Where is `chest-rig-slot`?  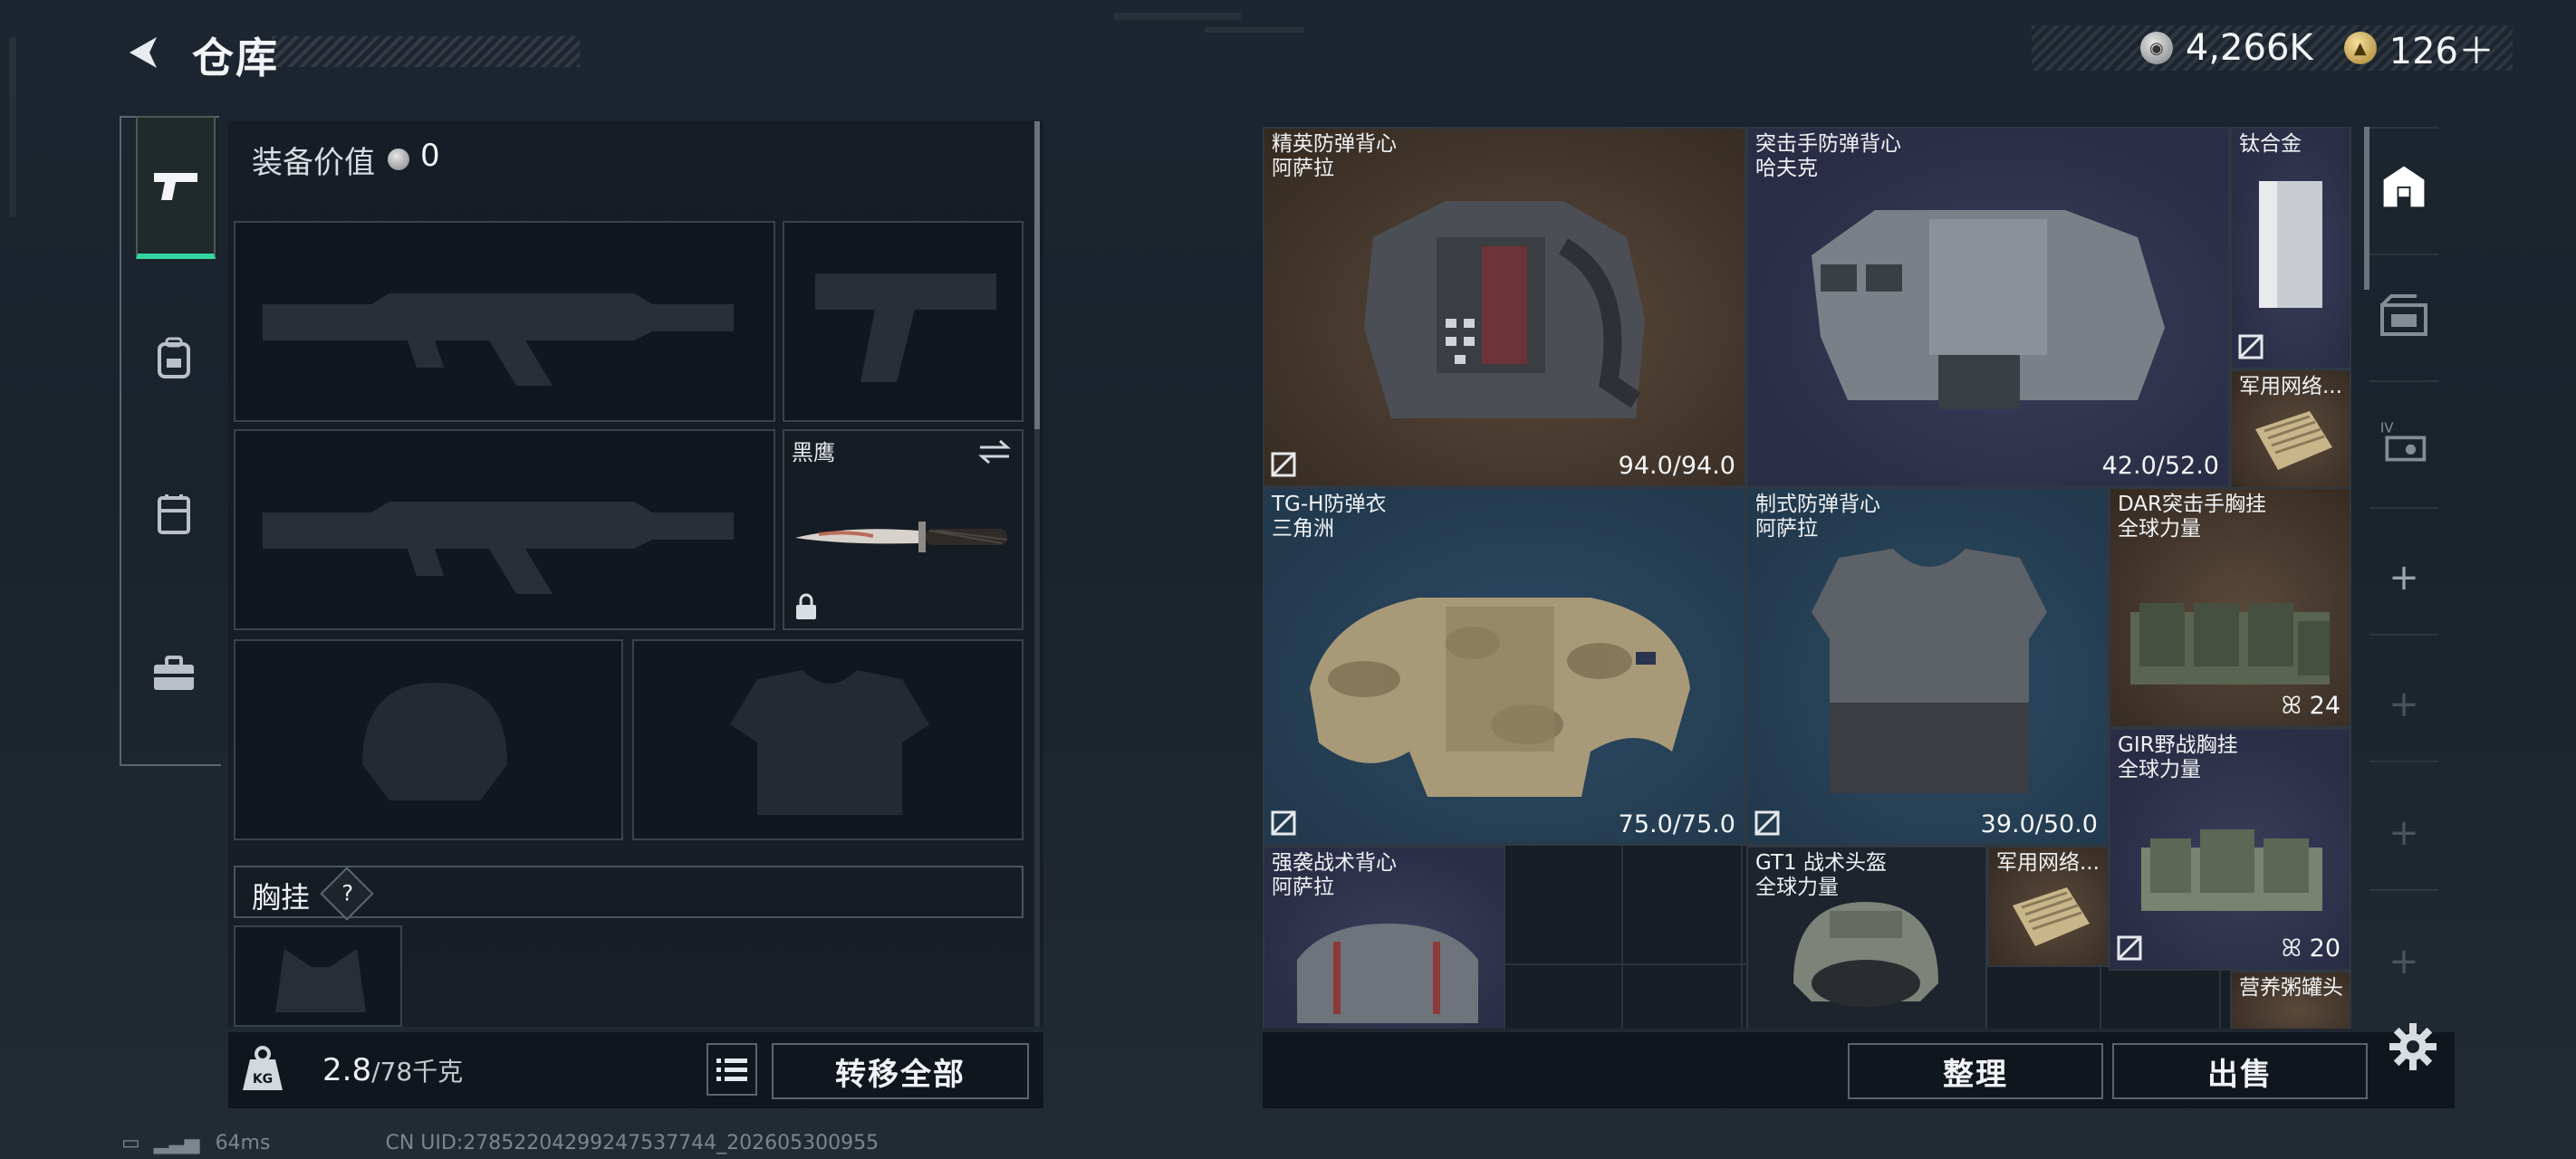 chest-rig-slot is located at coordinates (318, 976).